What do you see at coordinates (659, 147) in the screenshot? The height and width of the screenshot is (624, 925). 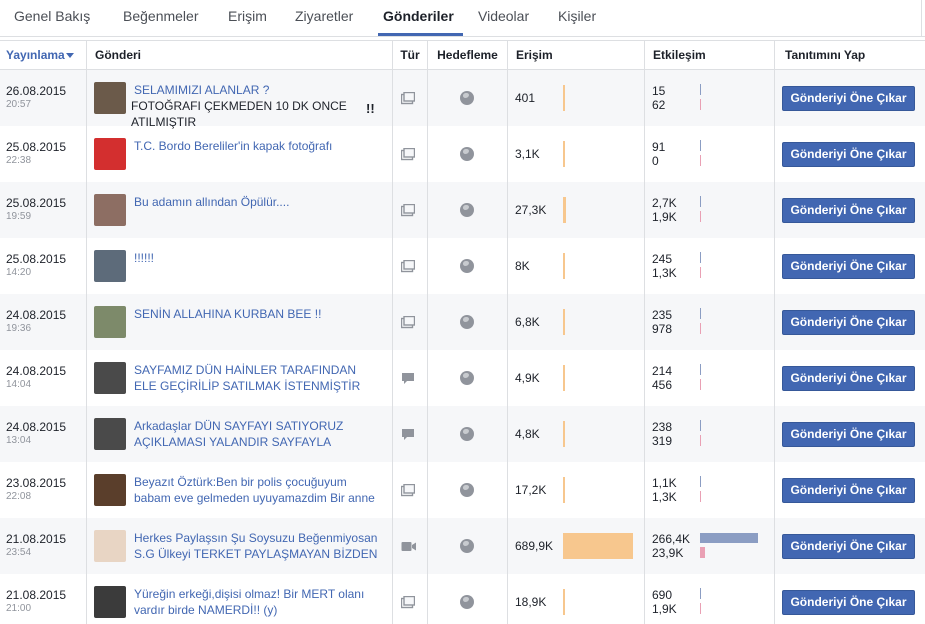 I see `engagement-value: 91` at bounding box center [659, 147].